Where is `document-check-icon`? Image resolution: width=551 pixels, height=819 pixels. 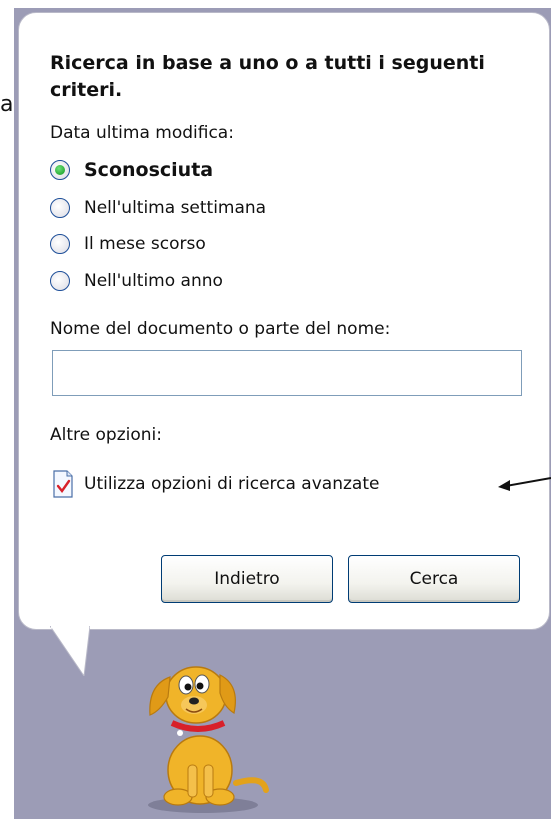 document-check-icon is located at coordinates (63, 484).